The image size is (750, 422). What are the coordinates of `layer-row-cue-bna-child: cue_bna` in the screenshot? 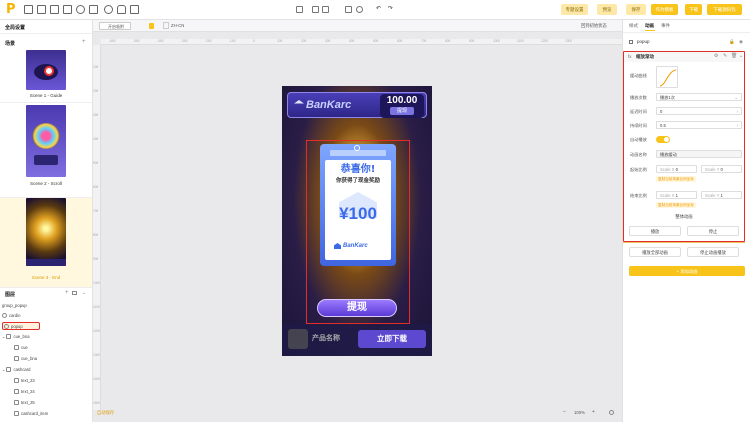 It's located at (25, 359).